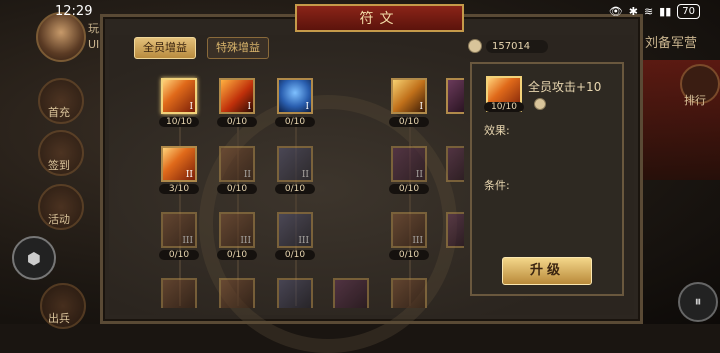  What do you see at coordinates (547, 271) in the screenshot?
I see `upgrade-button: 升级` at bounding box center [547, 271].